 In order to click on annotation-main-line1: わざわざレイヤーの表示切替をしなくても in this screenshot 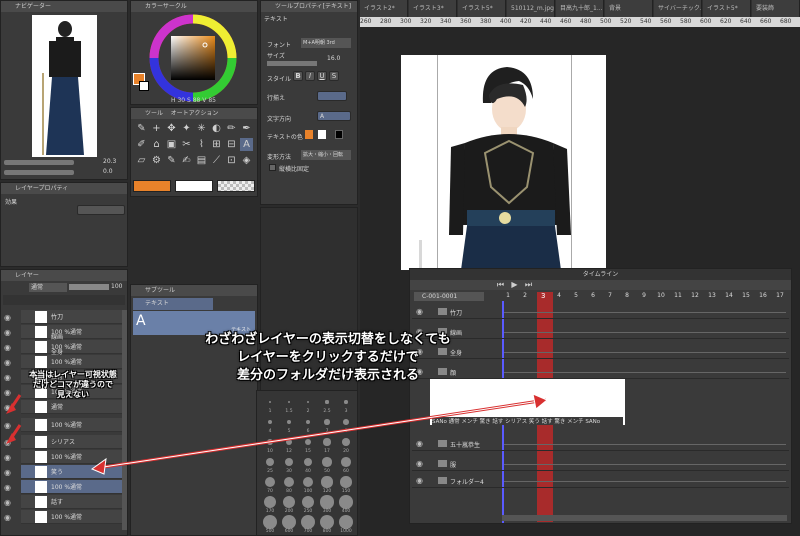, I will do `click(328, 339)`.